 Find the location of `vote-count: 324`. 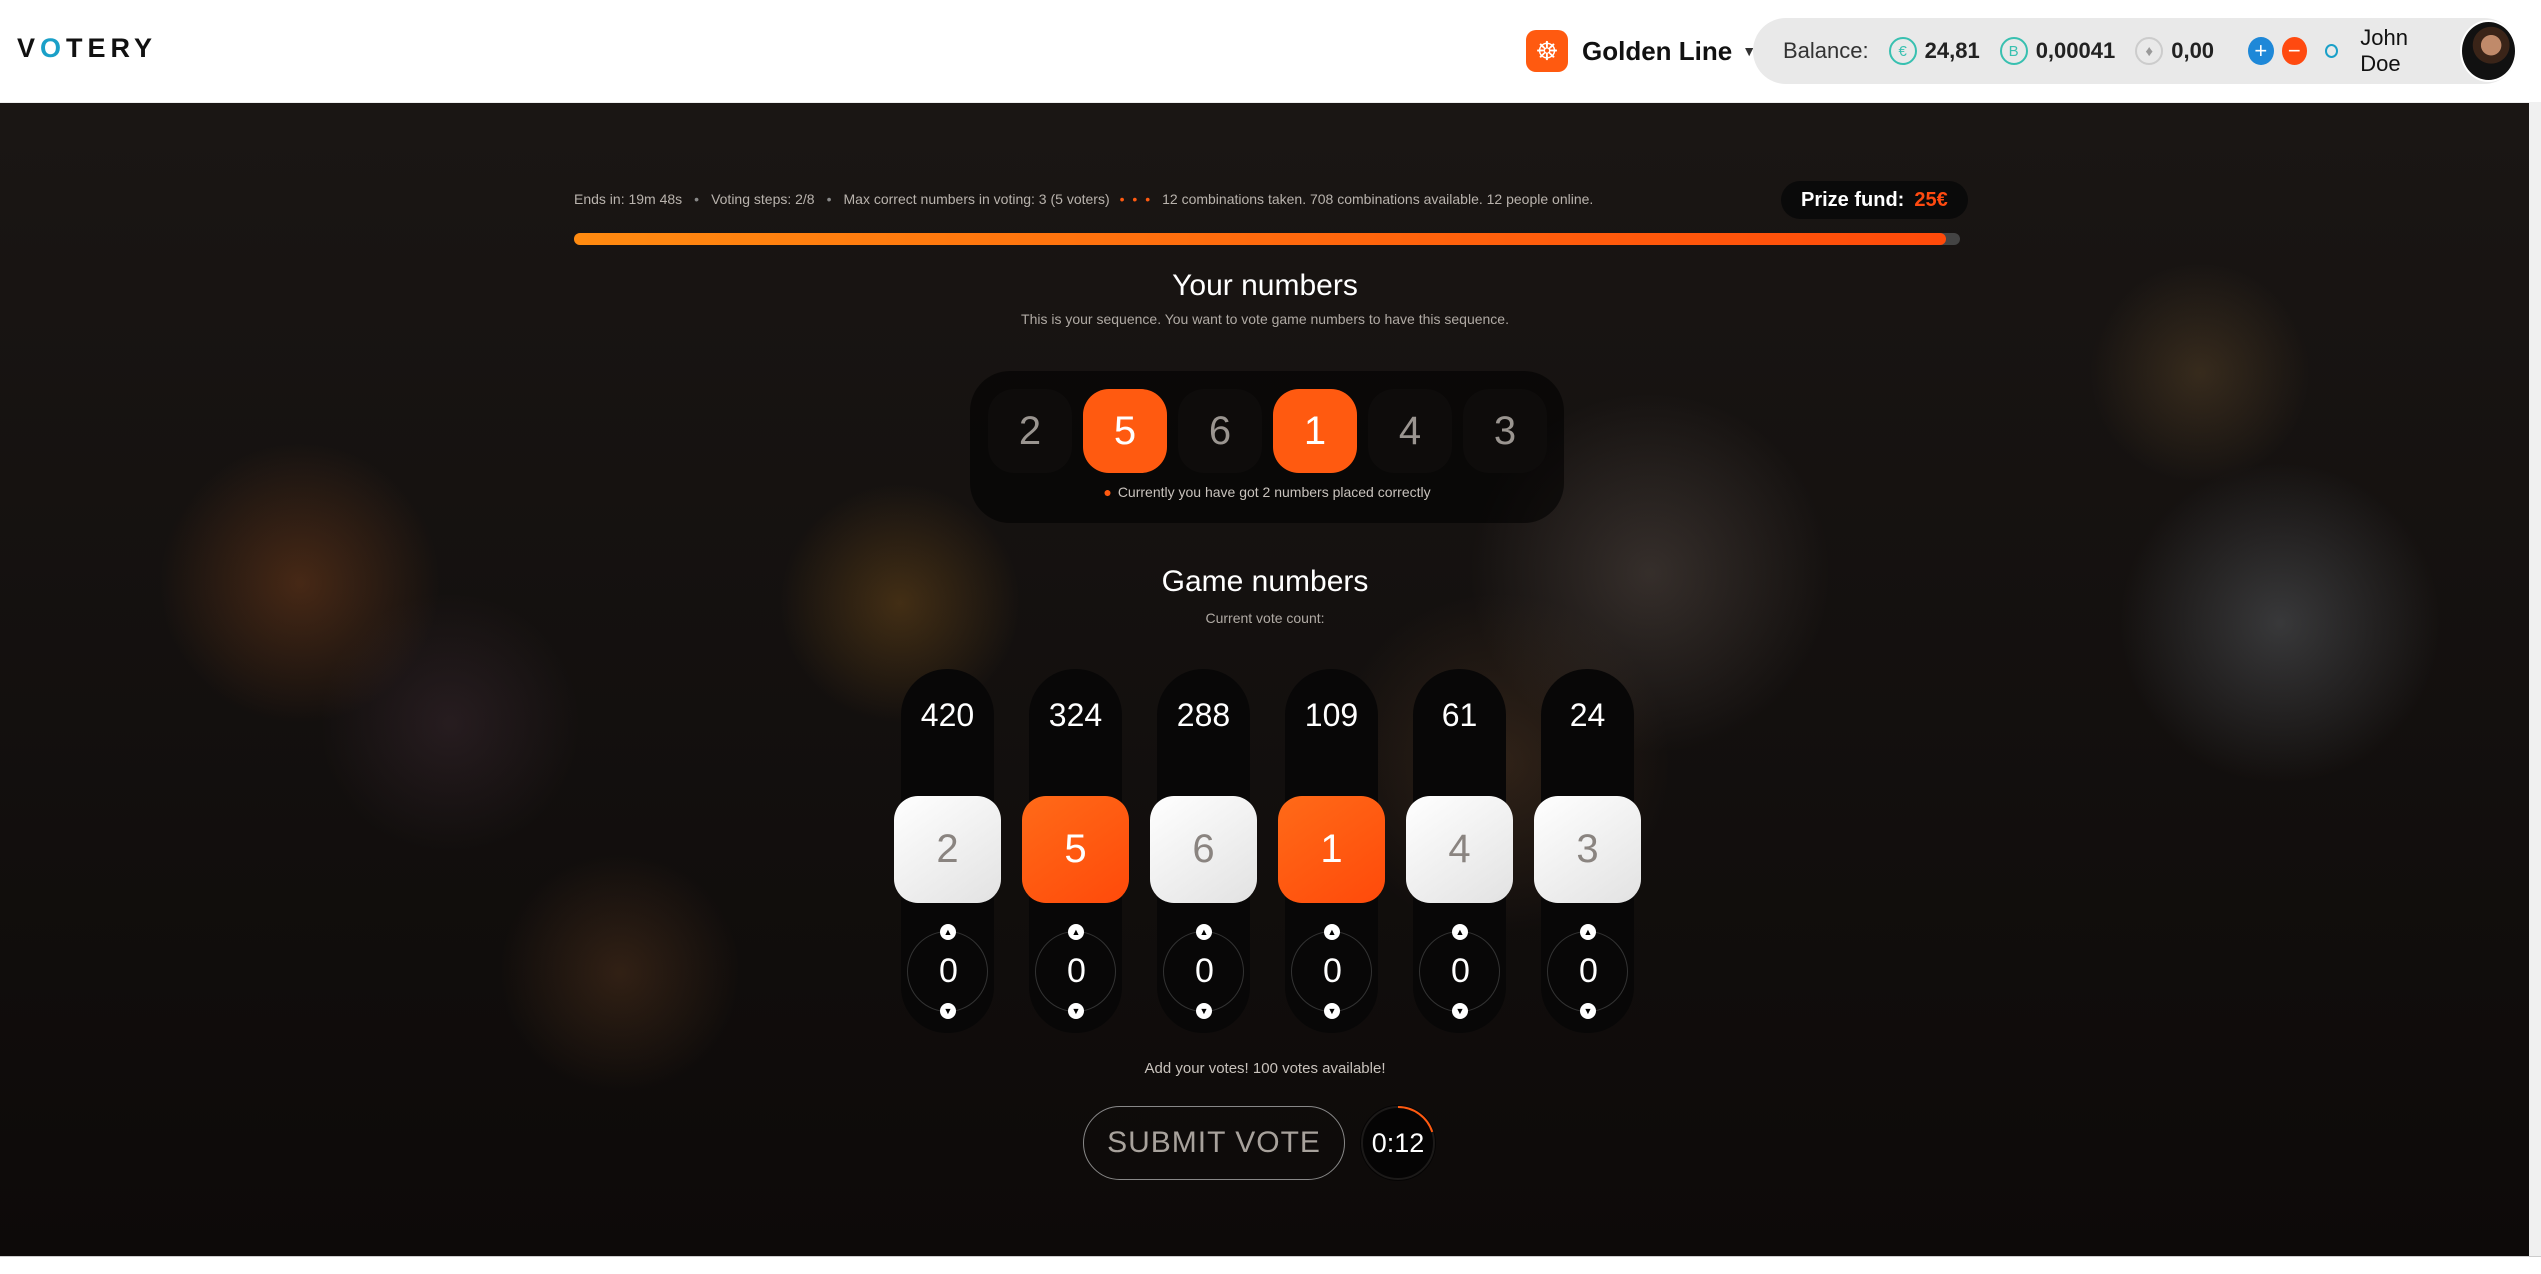

vote-count: 324 is located at coordinates (1075, 715).